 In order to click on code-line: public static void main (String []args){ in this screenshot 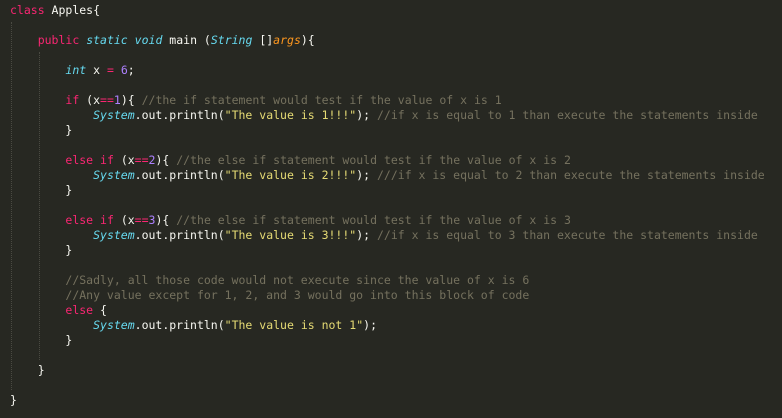, I will do `click(162, 40)`.